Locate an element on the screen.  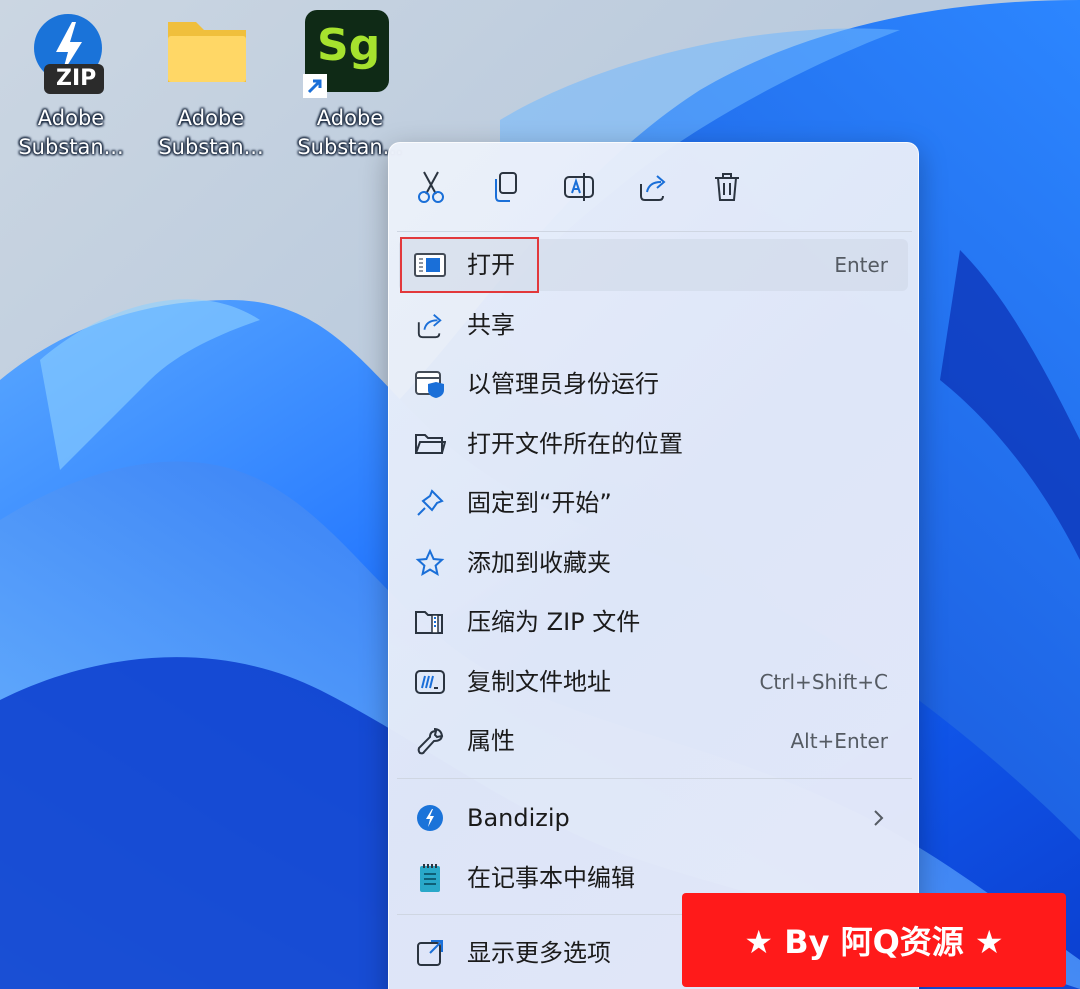
delete-icon is located at coordinates (727, 187).